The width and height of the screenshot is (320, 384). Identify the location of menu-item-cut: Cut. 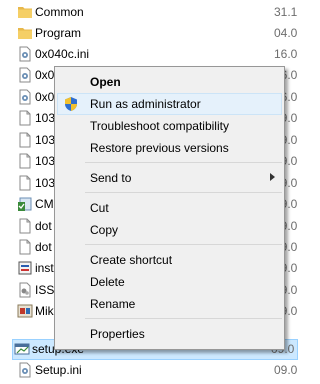
(169, 208).